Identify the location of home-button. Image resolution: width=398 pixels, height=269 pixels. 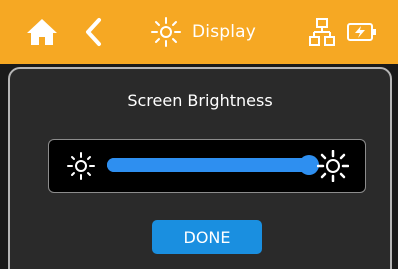
(42, 32).